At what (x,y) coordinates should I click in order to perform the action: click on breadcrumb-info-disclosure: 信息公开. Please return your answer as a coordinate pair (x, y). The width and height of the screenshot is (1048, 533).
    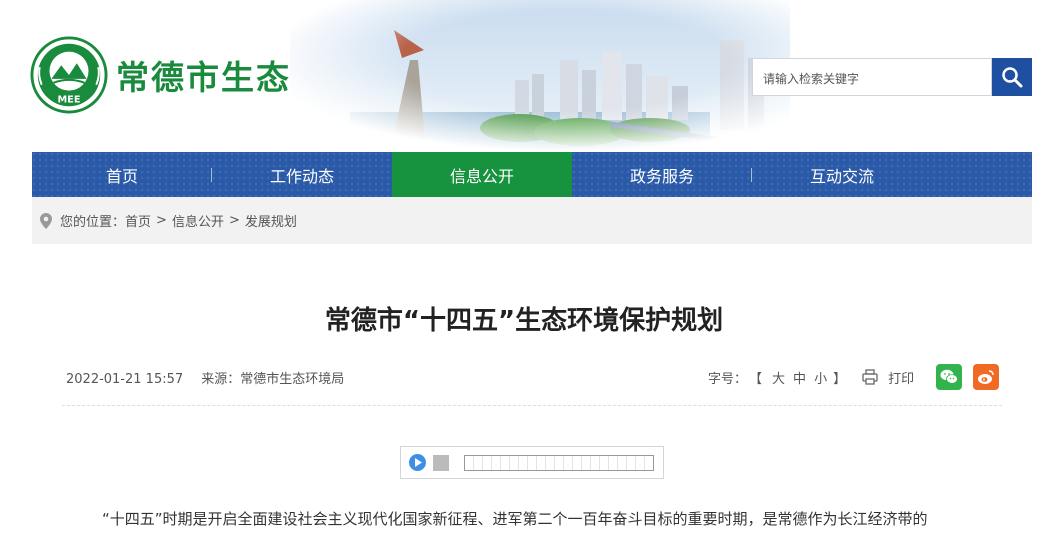
    Looking at the image, I should click on (198, 220).